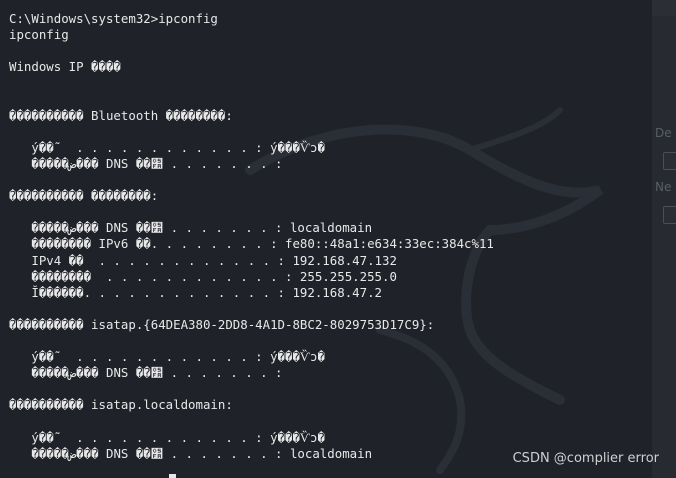  What do you see at coordinates (172, 476) in the screenshot?
I see `text-cursor` at bounding box center [172, 476].